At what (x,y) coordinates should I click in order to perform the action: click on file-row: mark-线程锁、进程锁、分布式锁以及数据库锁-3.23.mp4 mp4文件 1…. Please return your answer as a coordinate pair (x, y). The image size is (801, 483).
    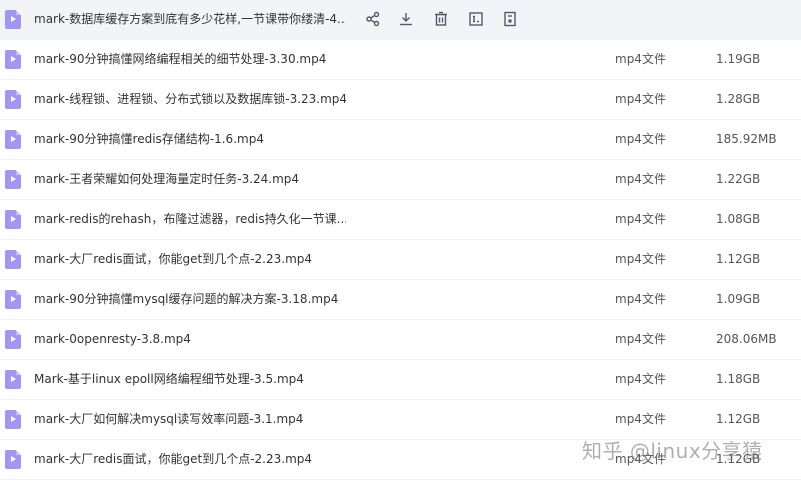
    Looking at the image, I should click on (400, 100).